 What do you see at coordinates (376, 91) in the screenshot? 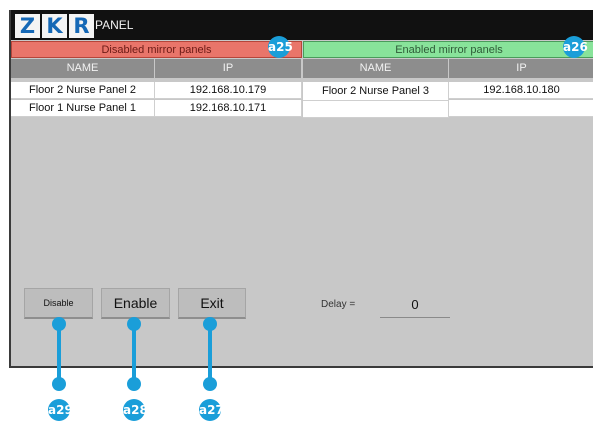
I see `enabled-row-1-name: Floor 2 Nurse Panel 3` at bounding box center [376, 91].